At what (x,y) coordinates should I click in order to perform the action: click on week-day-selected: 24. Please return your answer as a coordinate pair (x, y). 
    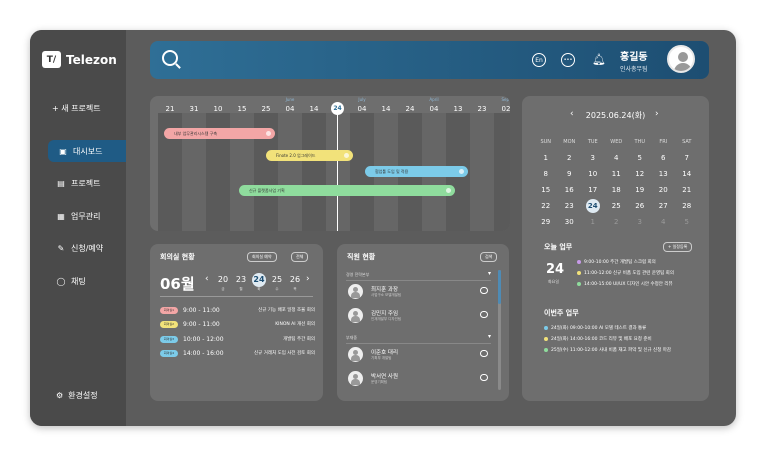
    Looking at the image, I should click on (259, 279).